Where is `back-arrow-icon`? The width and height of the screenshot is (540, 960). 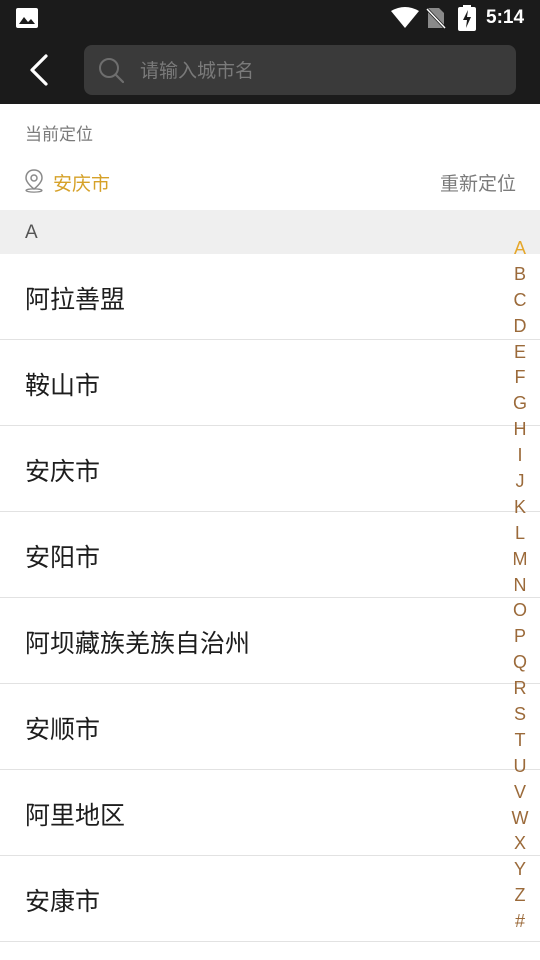 back-arrow-icon is located at coordinates (39, 70).